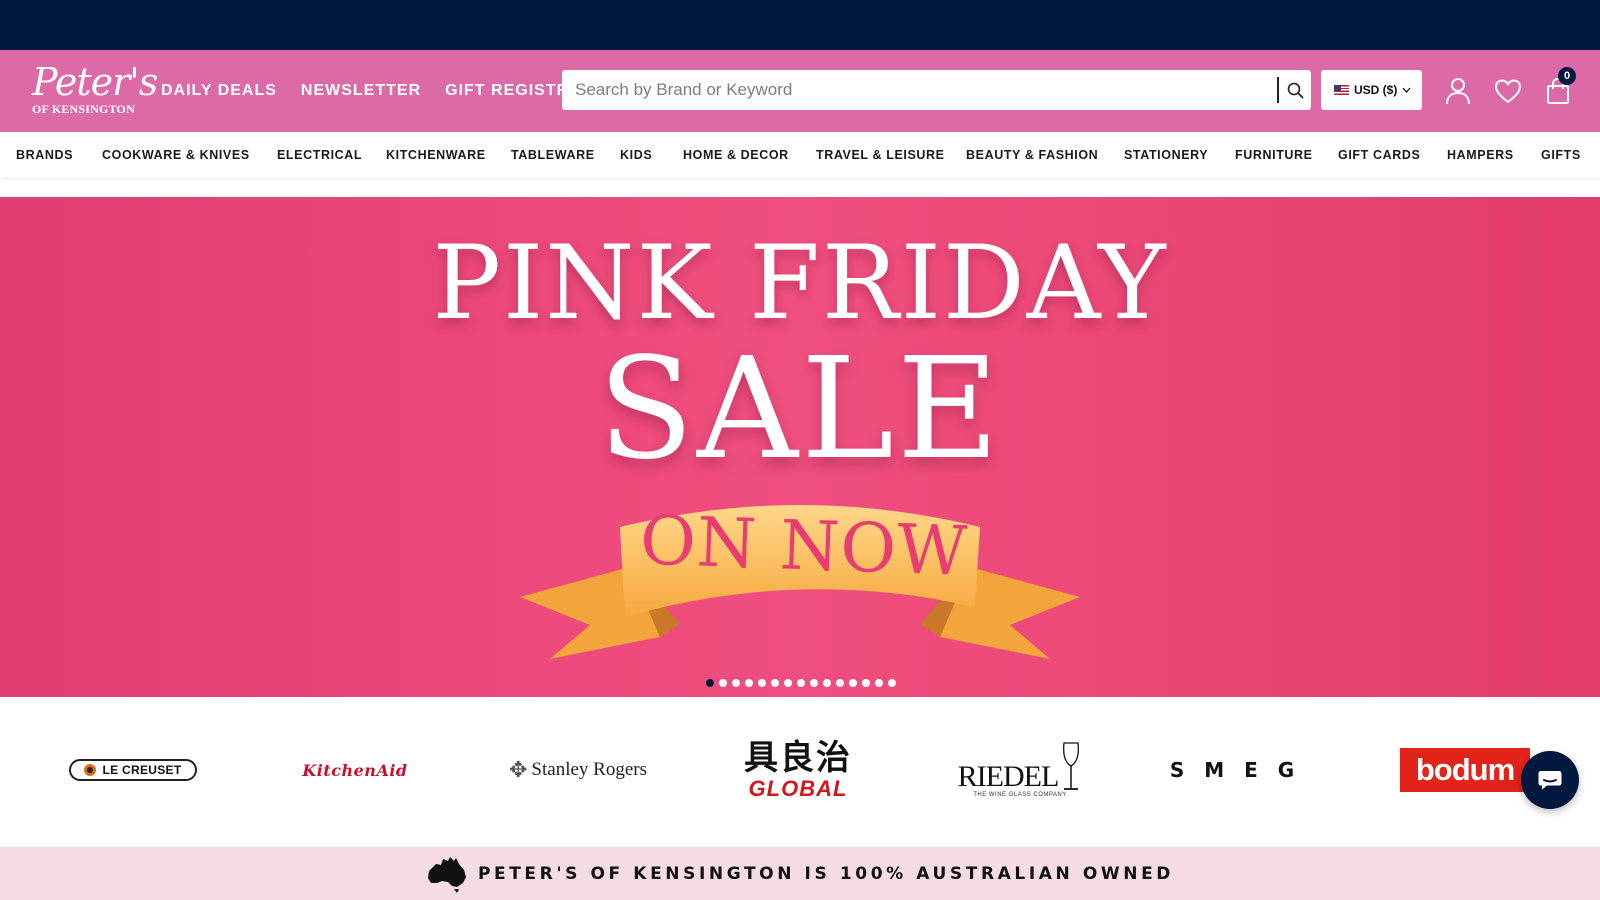  What do you see at coordinates (1020, 795) in the screenshot?
I see `riedel-tagline: THE WINE GLASS COMPANY` at bounding box center [1020, 795].